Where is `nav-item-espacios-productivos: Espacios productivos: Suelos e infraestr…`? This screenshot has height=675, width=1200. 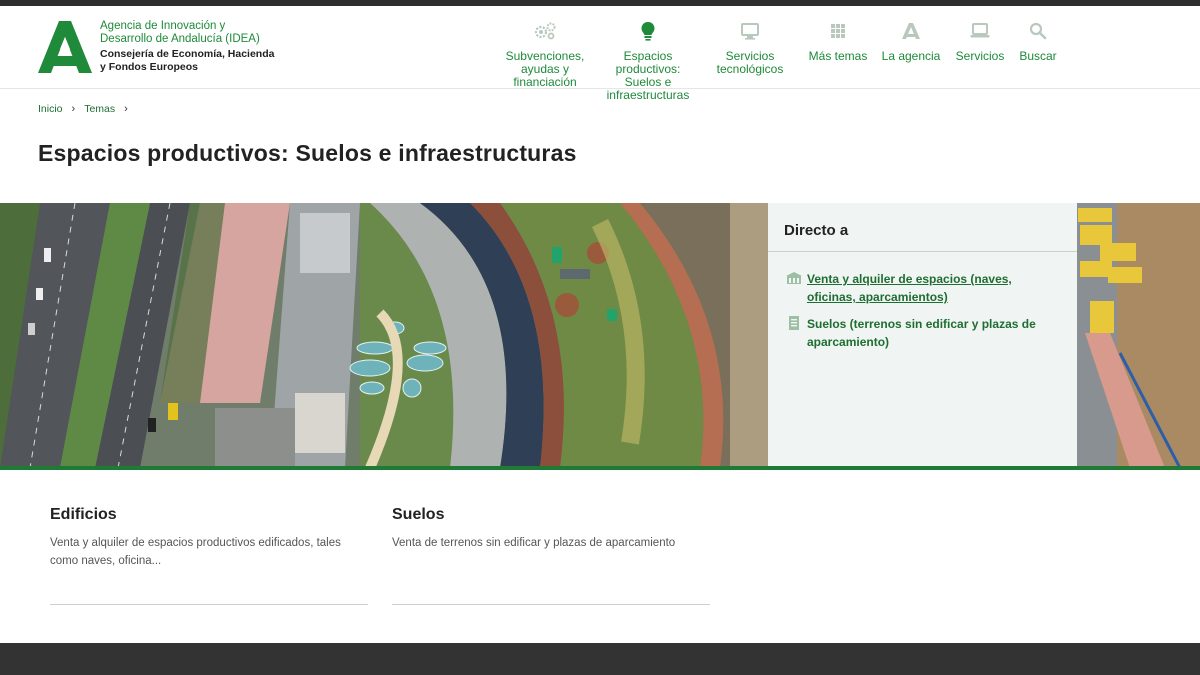 nav-item-espacios-productivos: Espacios productivos: Suelos e infraestr… is located at coordinates (648, 61).